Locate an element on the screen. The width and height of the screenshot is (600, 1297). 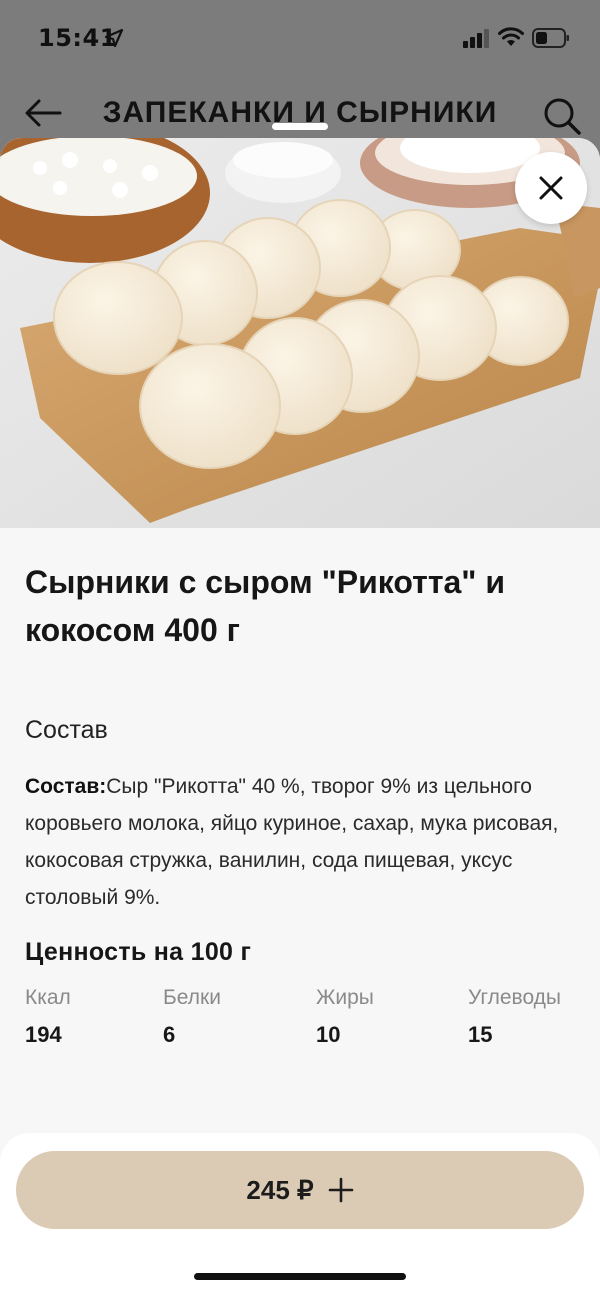
nutrition-carbs: Углеводы 15 is located at coordinates (514, 1017).